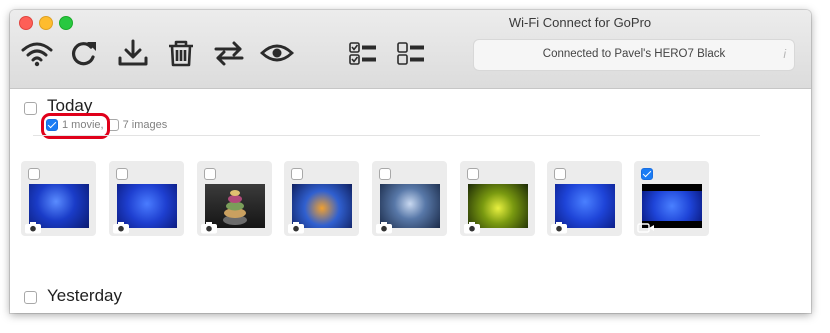 The width and height of the screenshot is (830, 333). I want to click on section-today-checkbox, so click(30, 108).